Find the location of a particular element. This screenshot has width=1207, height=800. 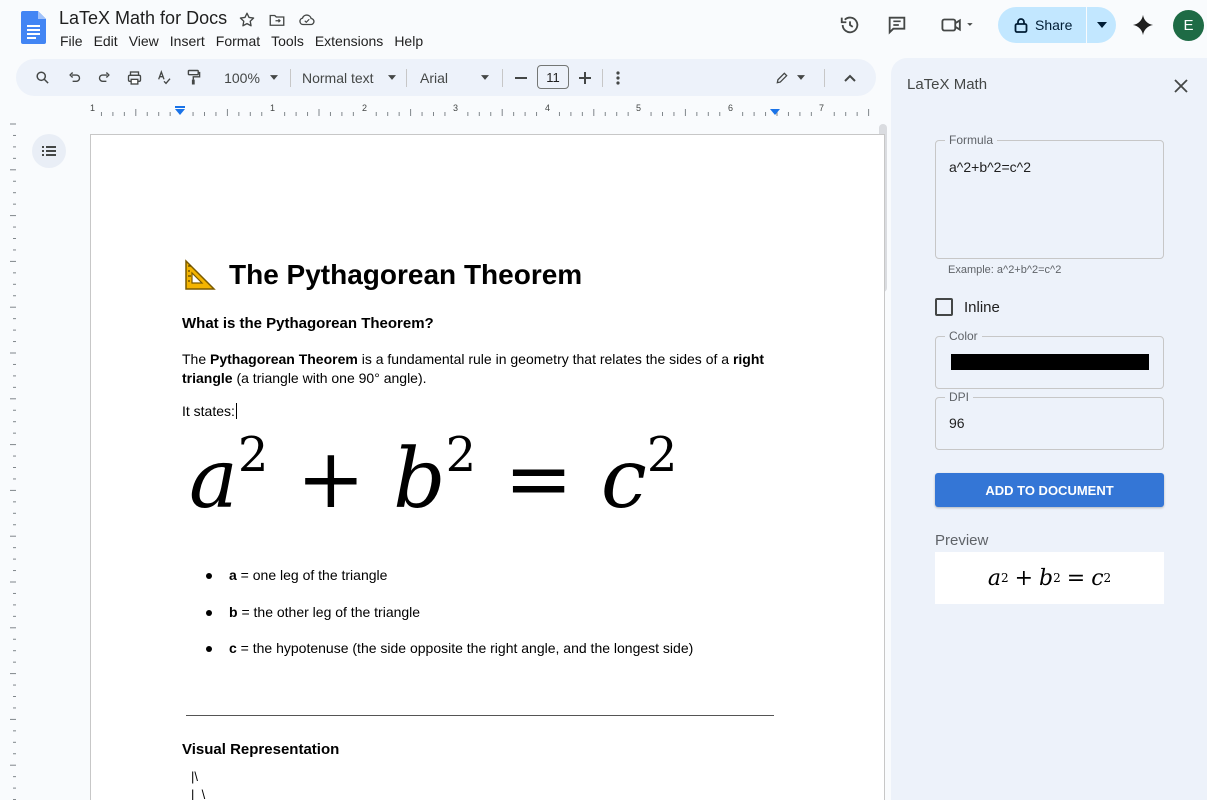

meet-icon is located at coordinates (958, 25).